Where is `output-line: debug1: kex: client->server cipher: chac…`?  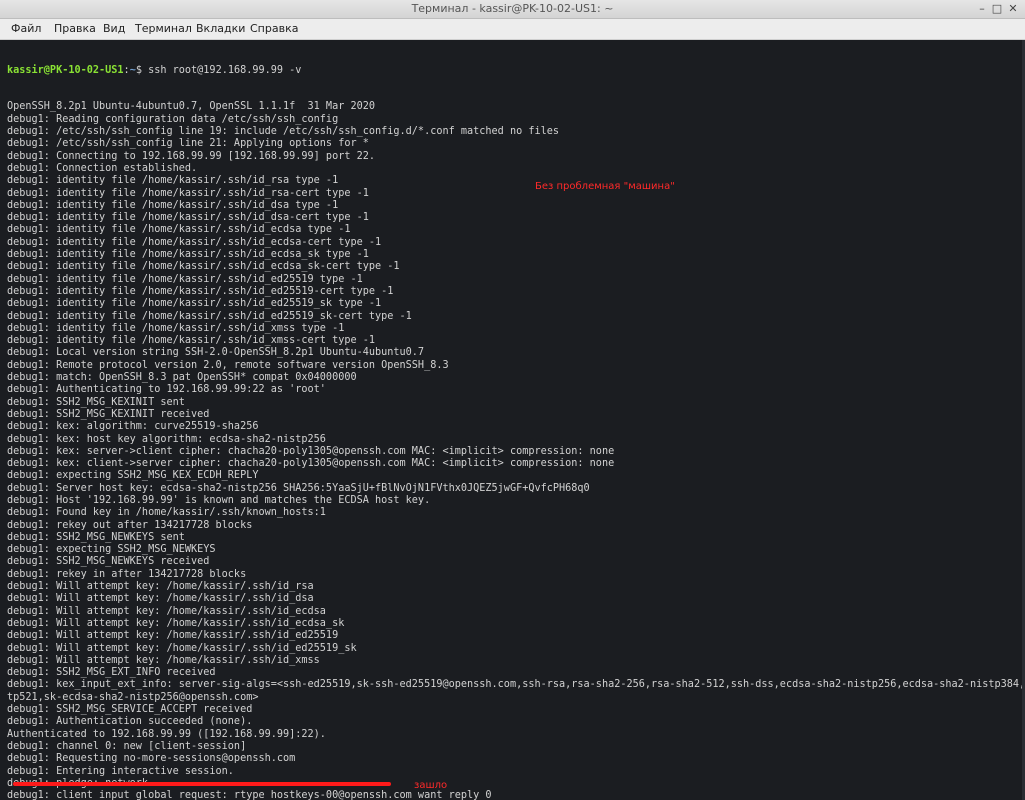
output-line: debug1: kex: client->server cipher: chac… is located at coordinates (311, 464).